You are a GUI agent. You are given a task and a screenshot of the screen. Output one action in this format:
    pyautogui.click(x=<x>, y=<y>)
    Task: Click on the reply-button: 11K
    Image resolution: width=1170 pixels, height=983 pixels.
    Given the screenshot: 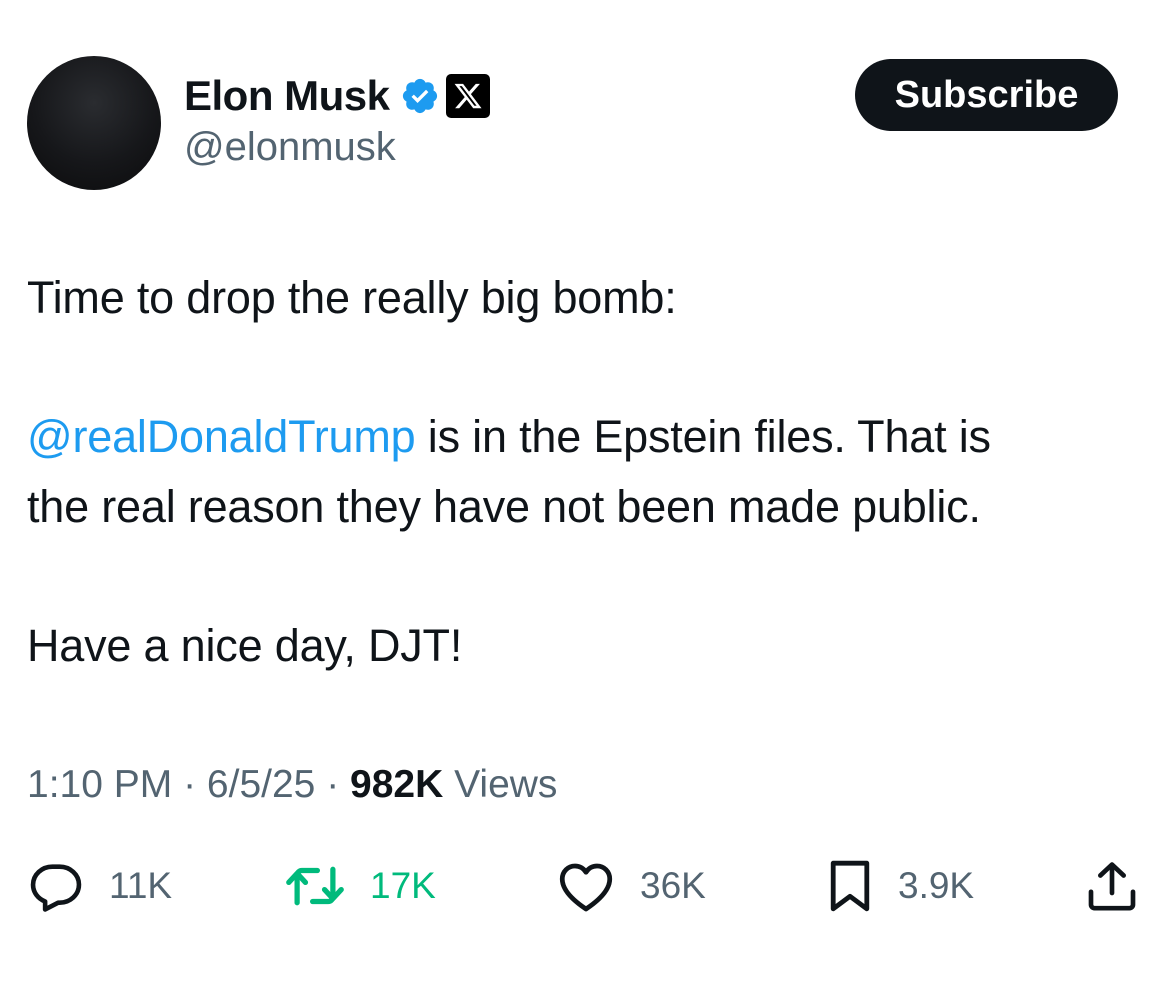 What is the action you would take?
    pyautogui.click(x=99, y=886)
    